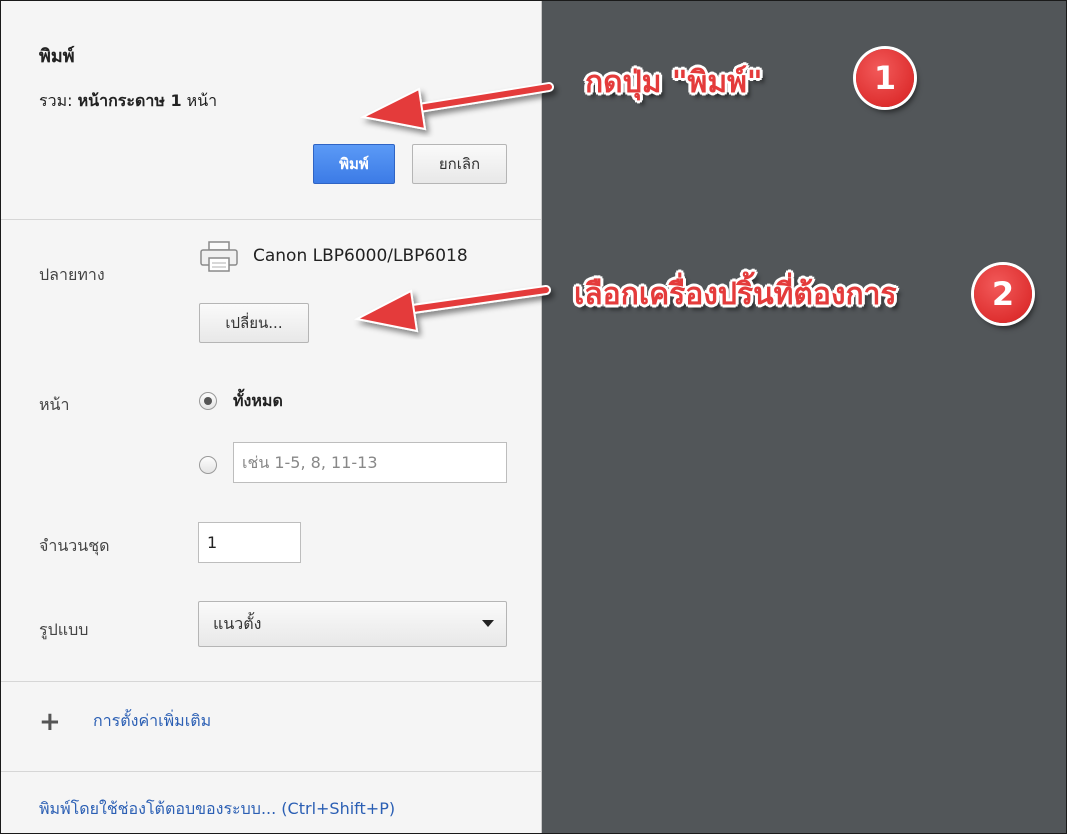 The width and height of the screenshot is (1067, 834). I want to click on more-settings-toggle: + การตั้งค่าเพิ่มเติม, so click(125, 721).